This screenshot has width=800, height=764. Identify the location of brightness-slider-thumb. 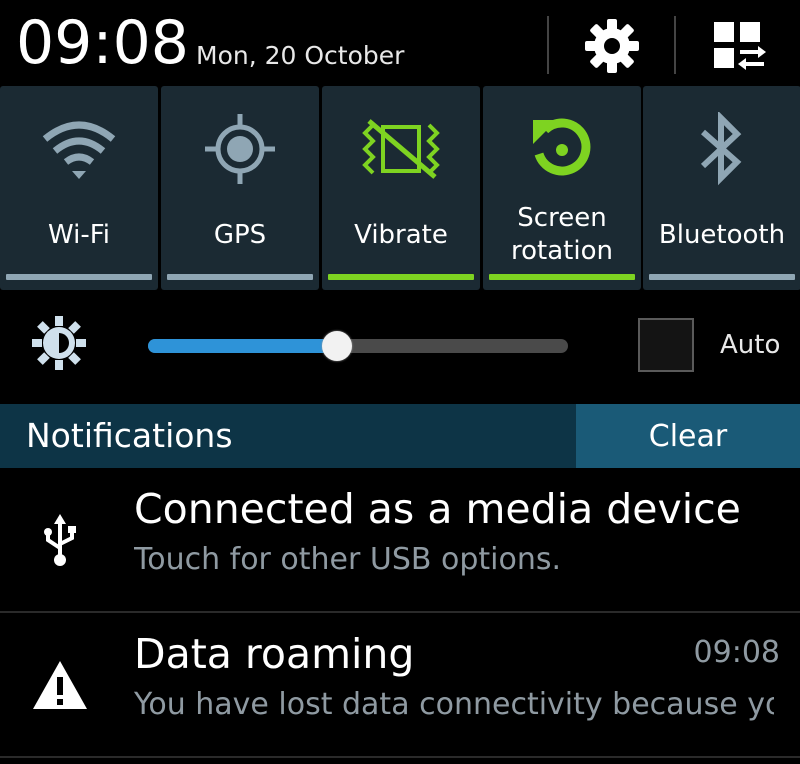
(337, 346).